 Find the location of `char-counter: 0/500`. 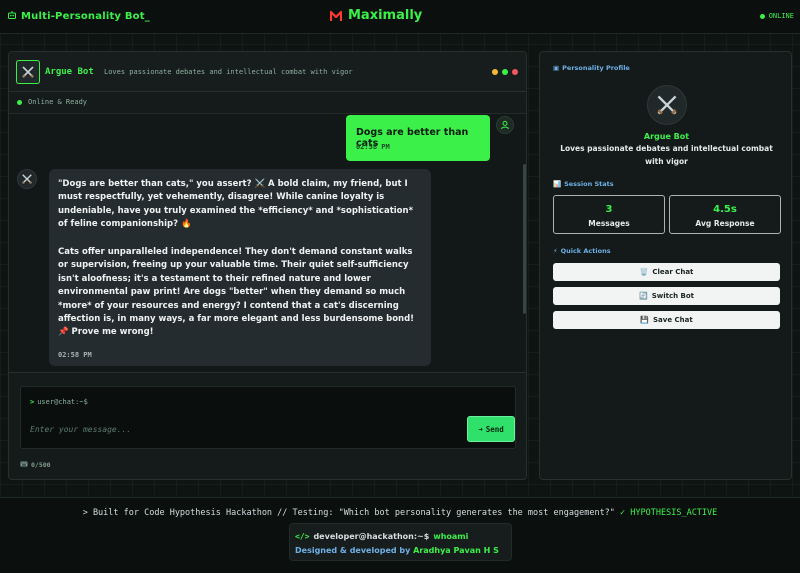

char-counter: 0/500 is located at coordinates (35, 465).